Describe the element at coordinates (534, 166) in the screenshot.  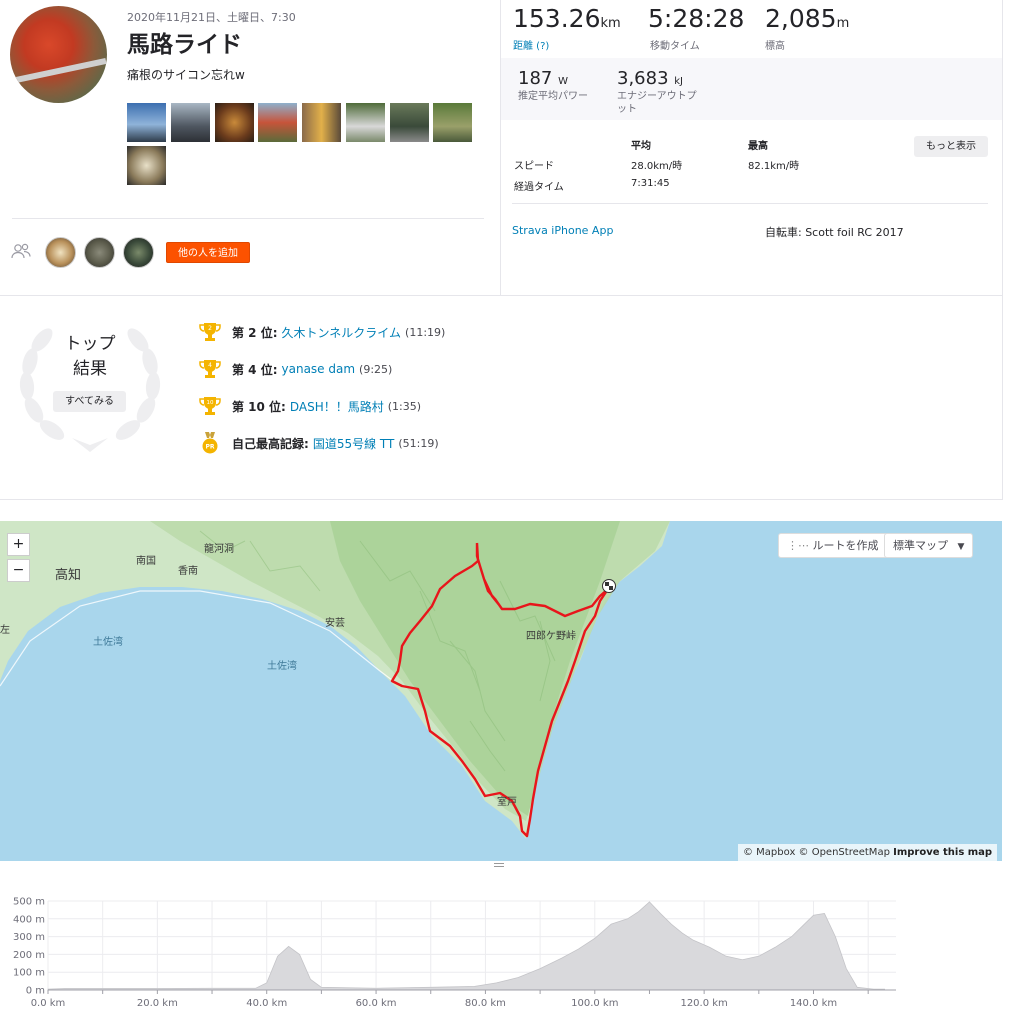
I see `speed-label: スピード` at that location.